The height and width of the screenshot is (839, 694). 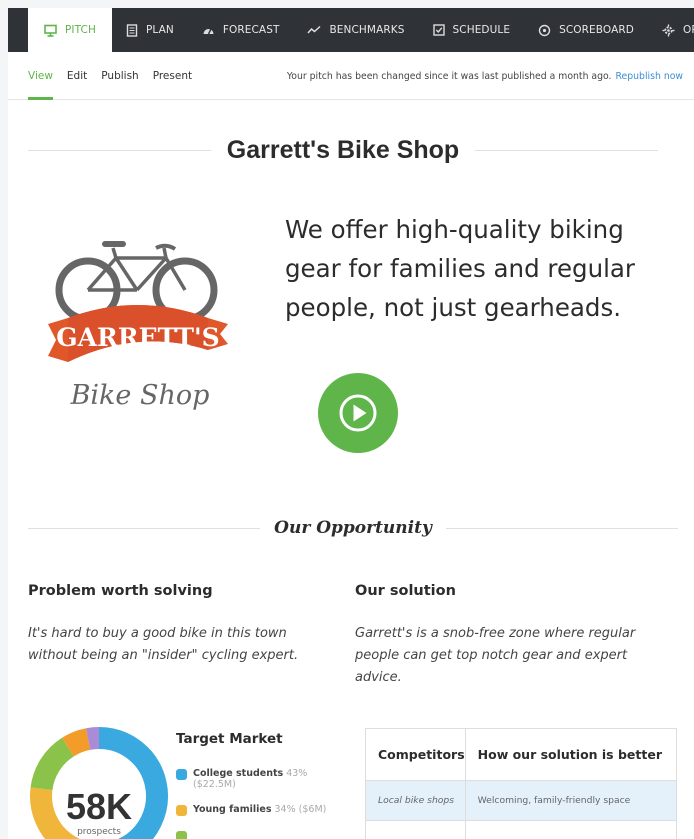 What do you see at coordinates (208, 31) in the screenshot?
I see `gauge-icon` at bounding box center [208, 31].